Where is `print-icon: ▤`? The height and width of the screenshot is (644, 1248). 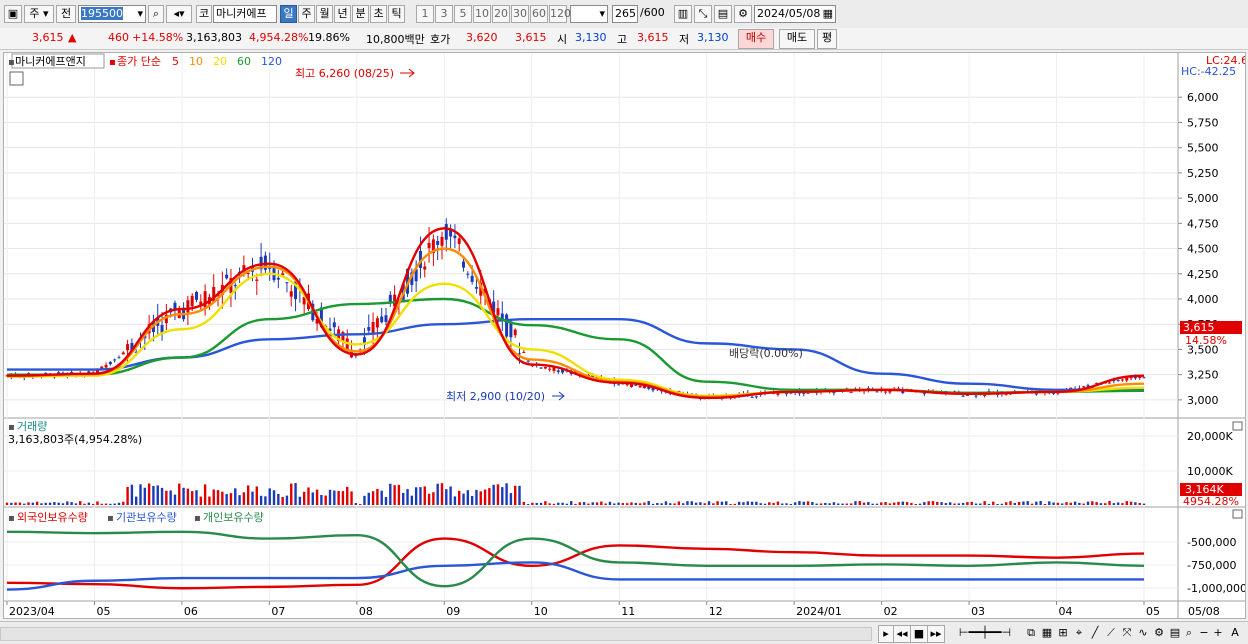
print-icon: ▤ is located at coordinates (1175, 633).